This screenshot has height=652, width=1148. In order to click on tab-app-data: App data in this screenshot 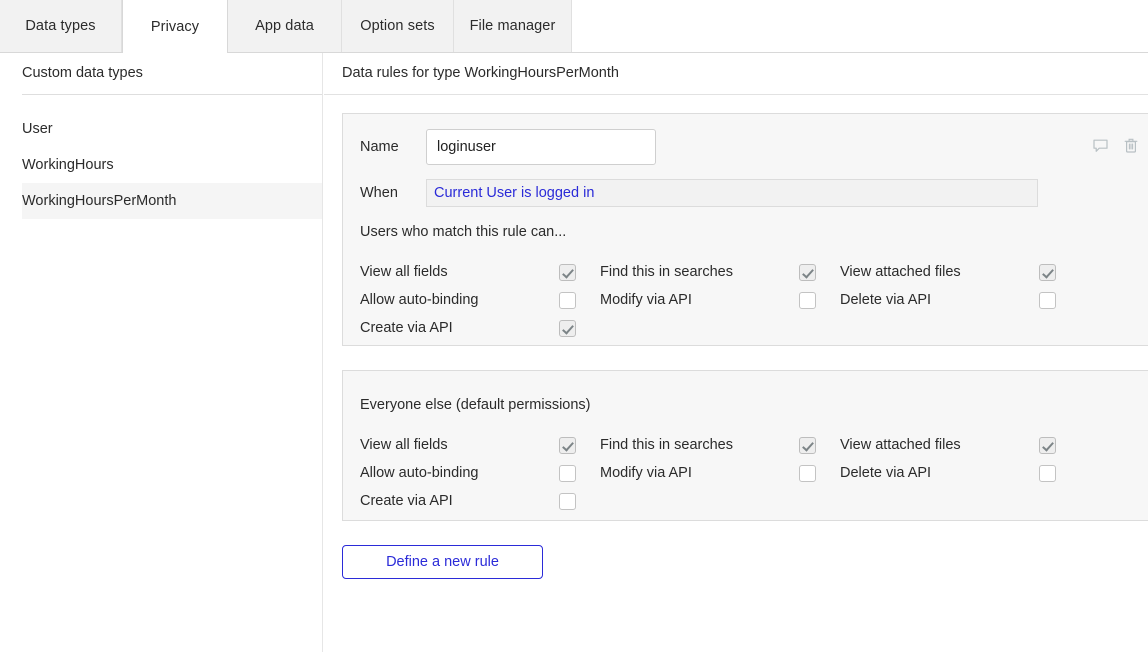, I will do `click(285, 26)`.